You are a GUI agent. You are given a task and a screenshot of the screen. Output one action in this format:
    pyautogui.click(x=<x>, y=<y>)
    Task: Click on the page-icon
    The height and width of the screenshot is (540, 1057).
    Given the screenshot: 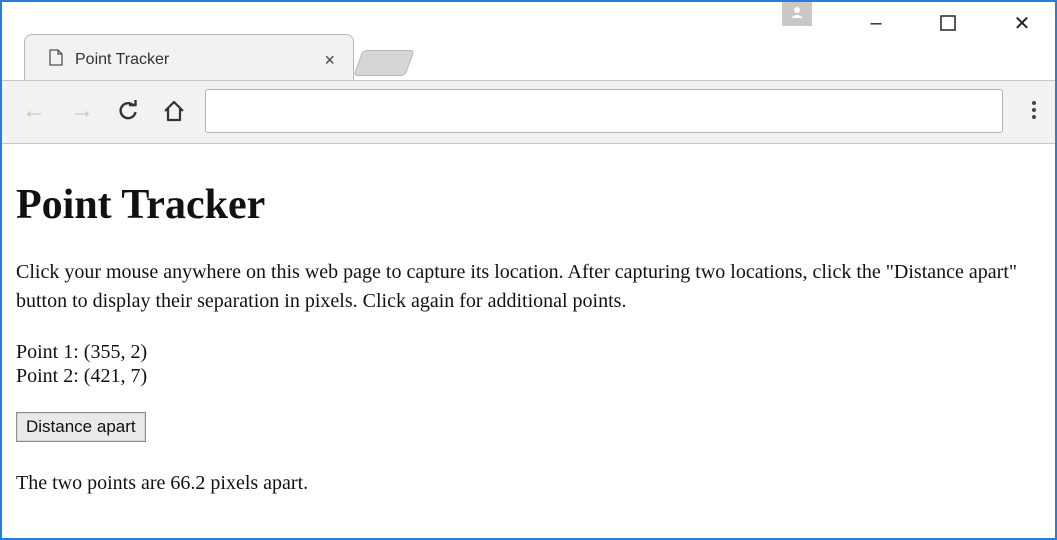 What is the action you would take?
    pyautogui.click(x=56, y=60)
    